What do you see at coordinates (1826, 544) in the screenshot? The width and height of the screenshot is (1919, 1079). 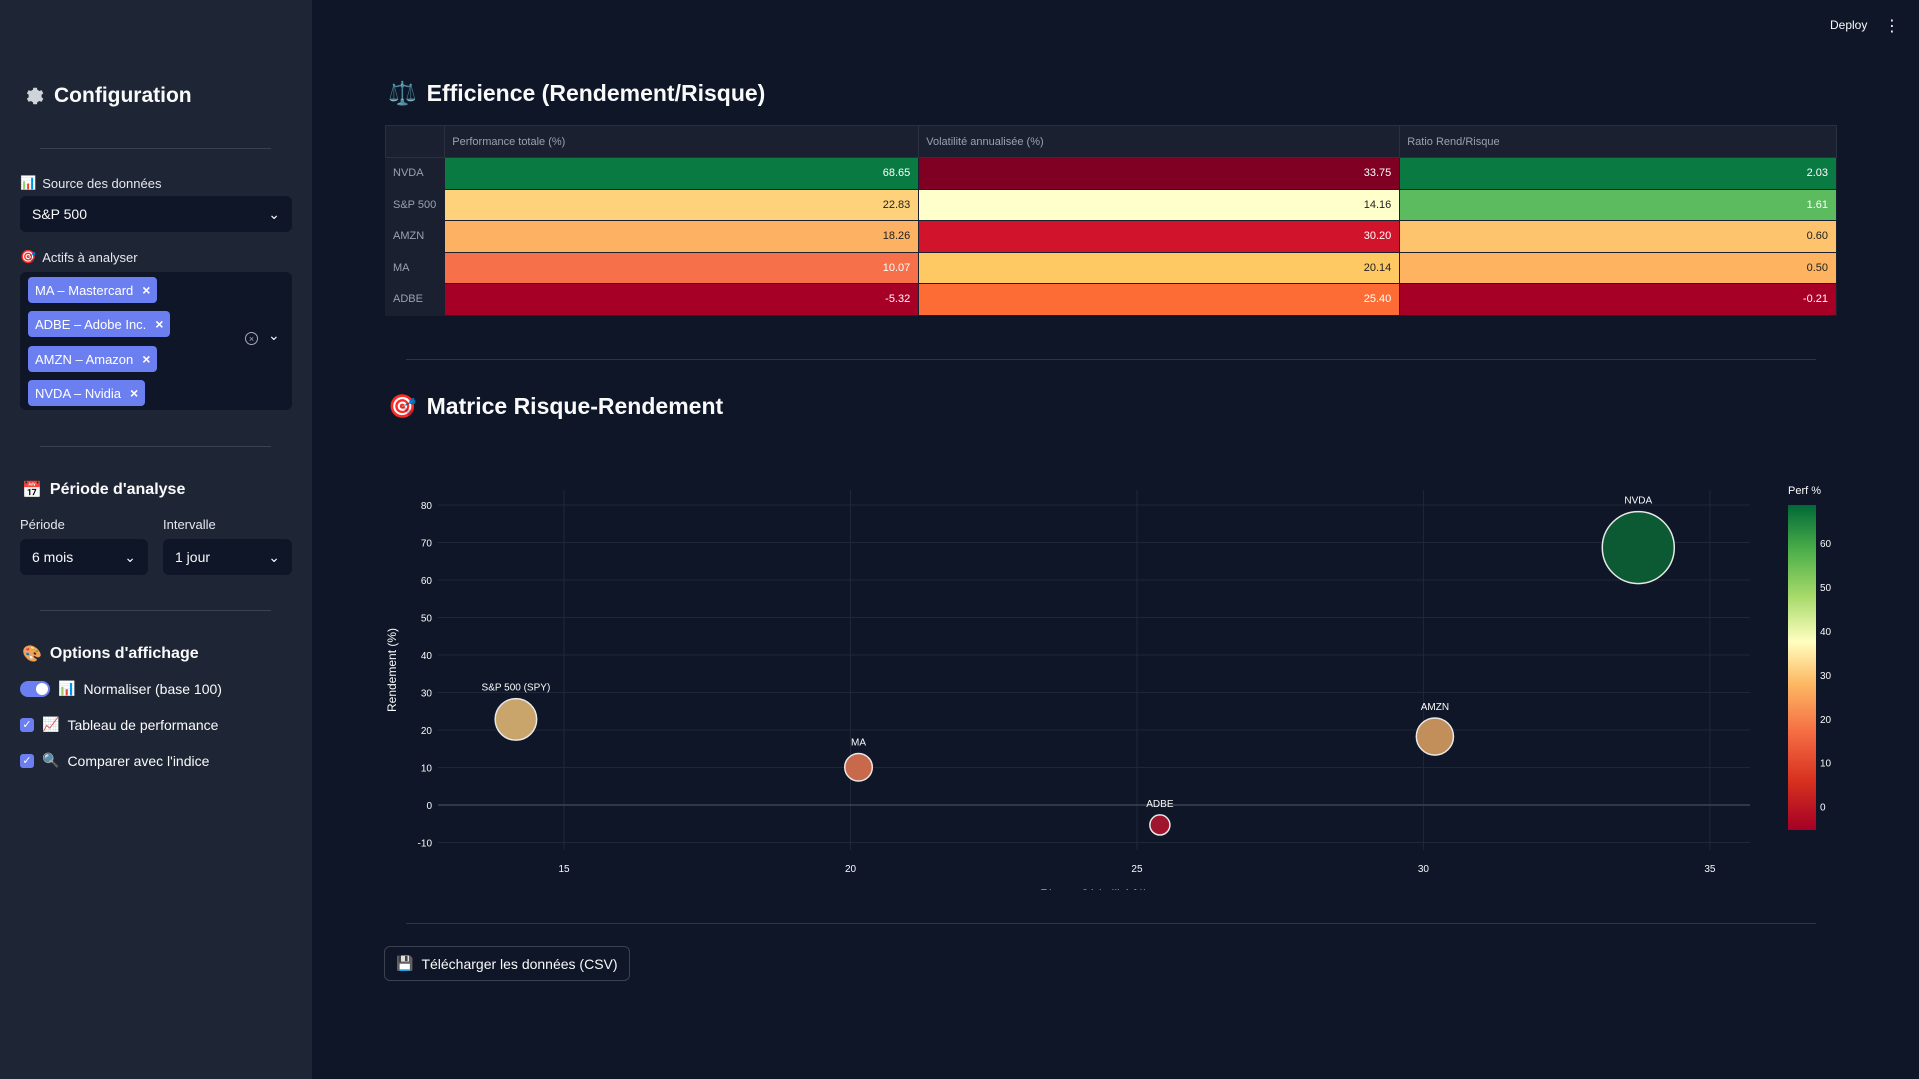 I see `colorbar-tick-label: 60` at bounding box center [1826, 544].